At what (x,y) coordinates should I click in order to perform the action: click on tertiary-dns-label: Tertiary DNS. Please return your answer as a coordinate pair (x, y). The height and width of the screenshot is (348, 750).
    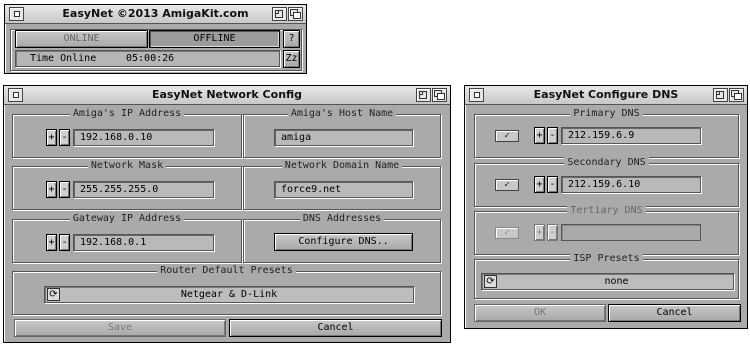
    Looking at the image, I should click on (606, 210).